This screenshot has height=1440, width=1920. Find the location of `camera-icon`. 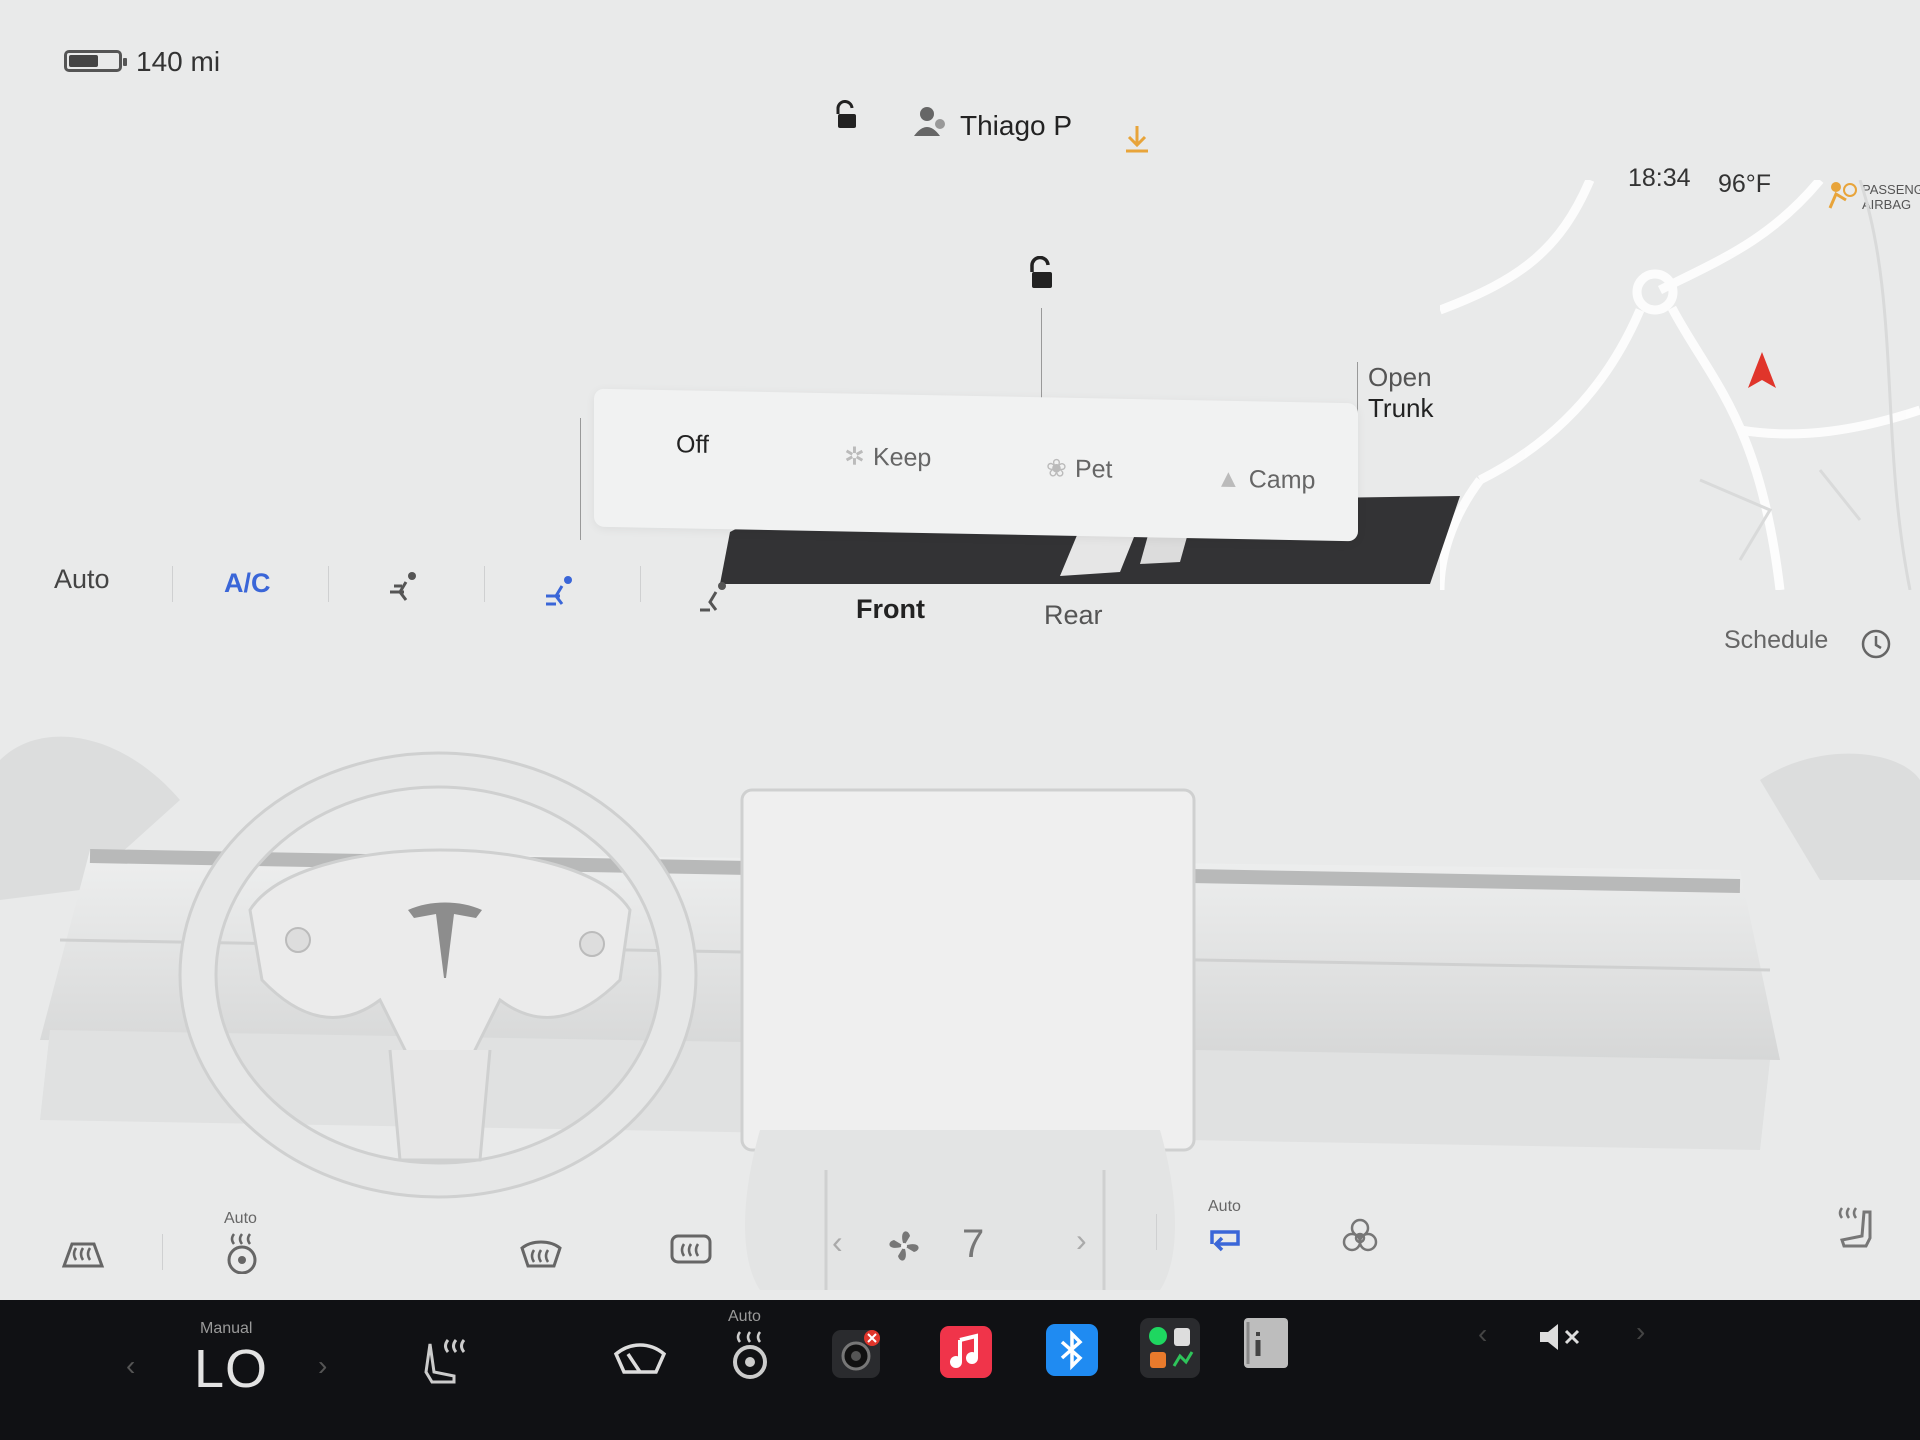

camera-icon is located at coordinates (860, 1350).